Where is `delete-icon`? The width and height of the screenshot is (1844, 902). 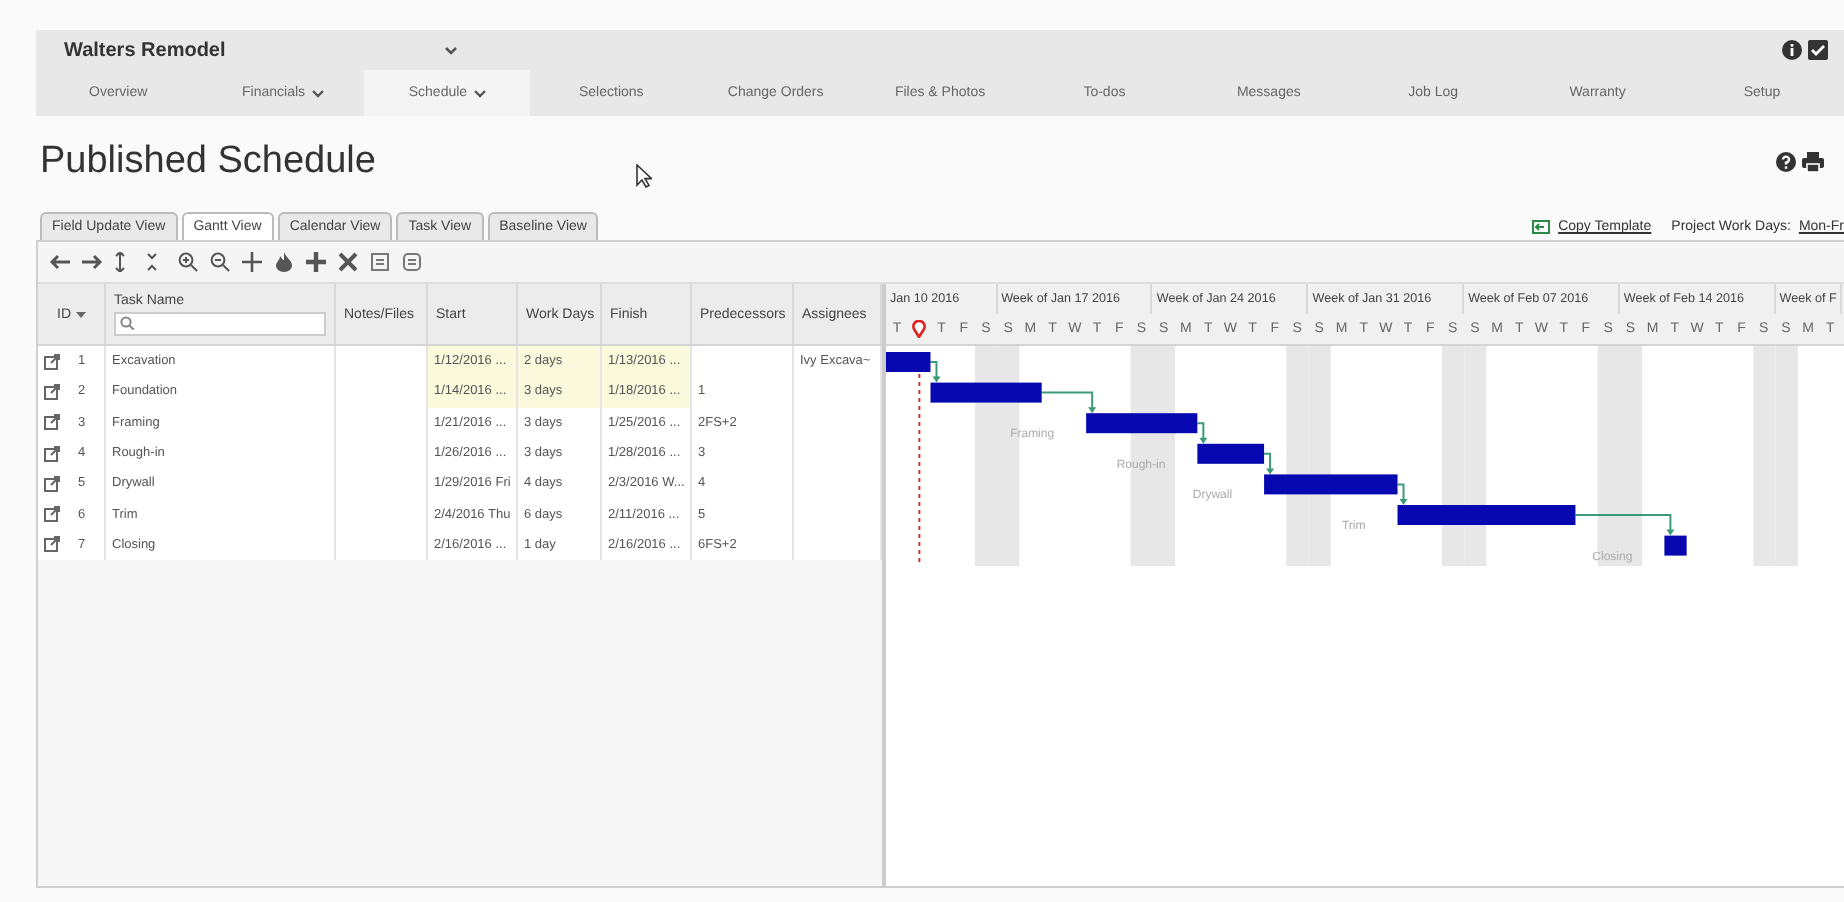 delete-icon is located at coordinates (348, 262).